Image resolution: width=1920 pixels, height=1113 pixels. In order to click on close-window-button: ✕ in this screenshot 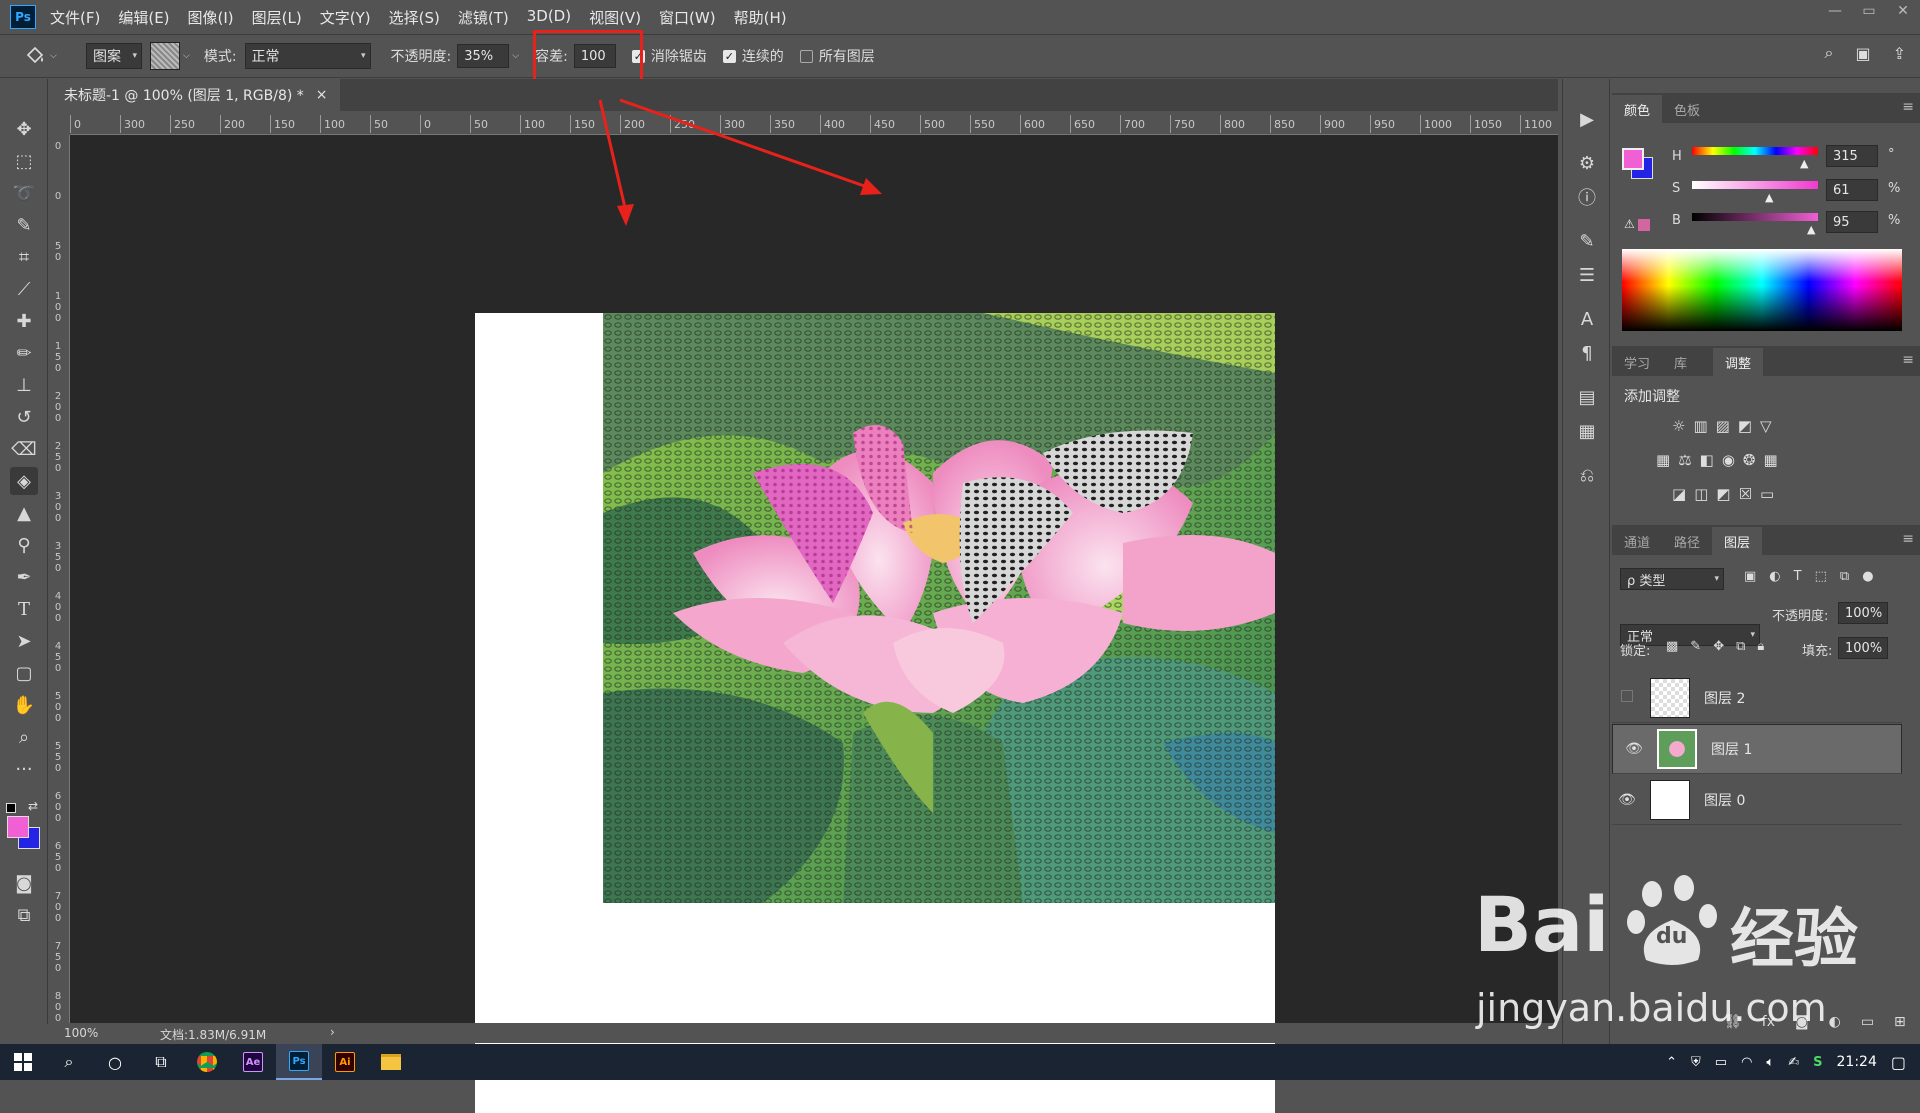, I will do `click(1903, 11)`.